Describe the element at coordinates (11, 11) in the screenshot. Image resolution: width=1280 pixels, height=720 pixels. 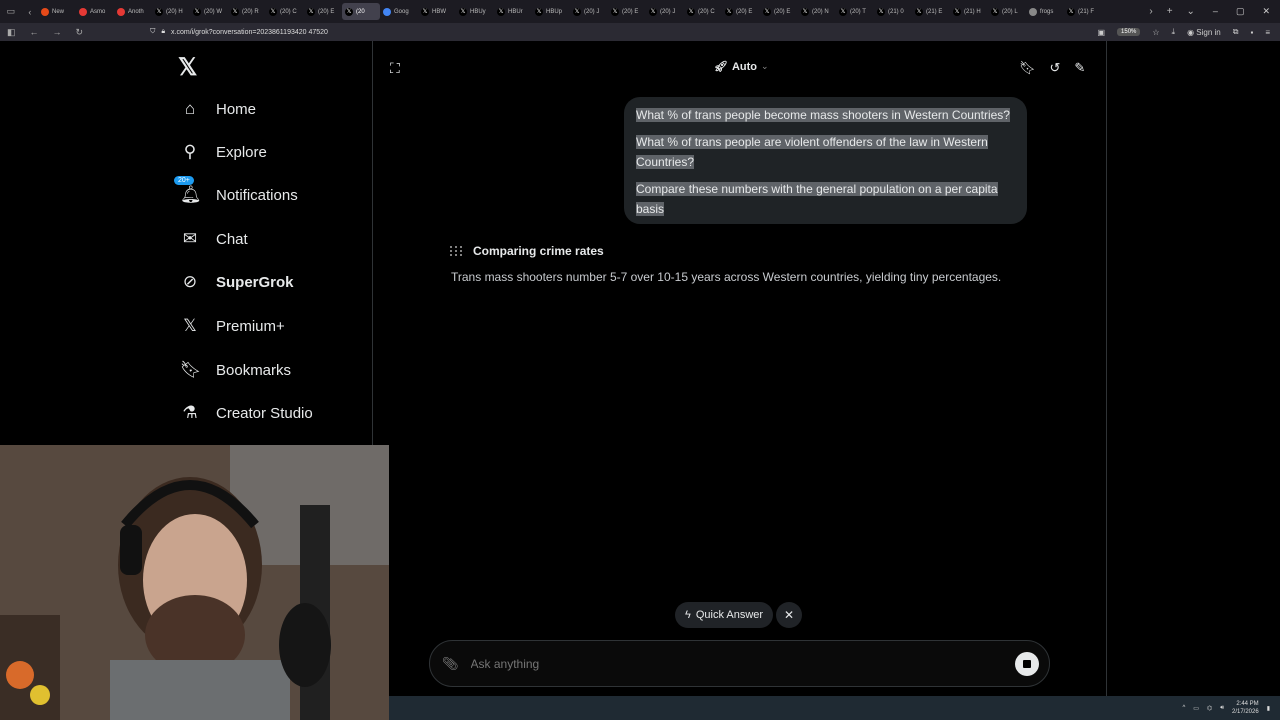
I see `tab-list-icon: ▭` at that location.